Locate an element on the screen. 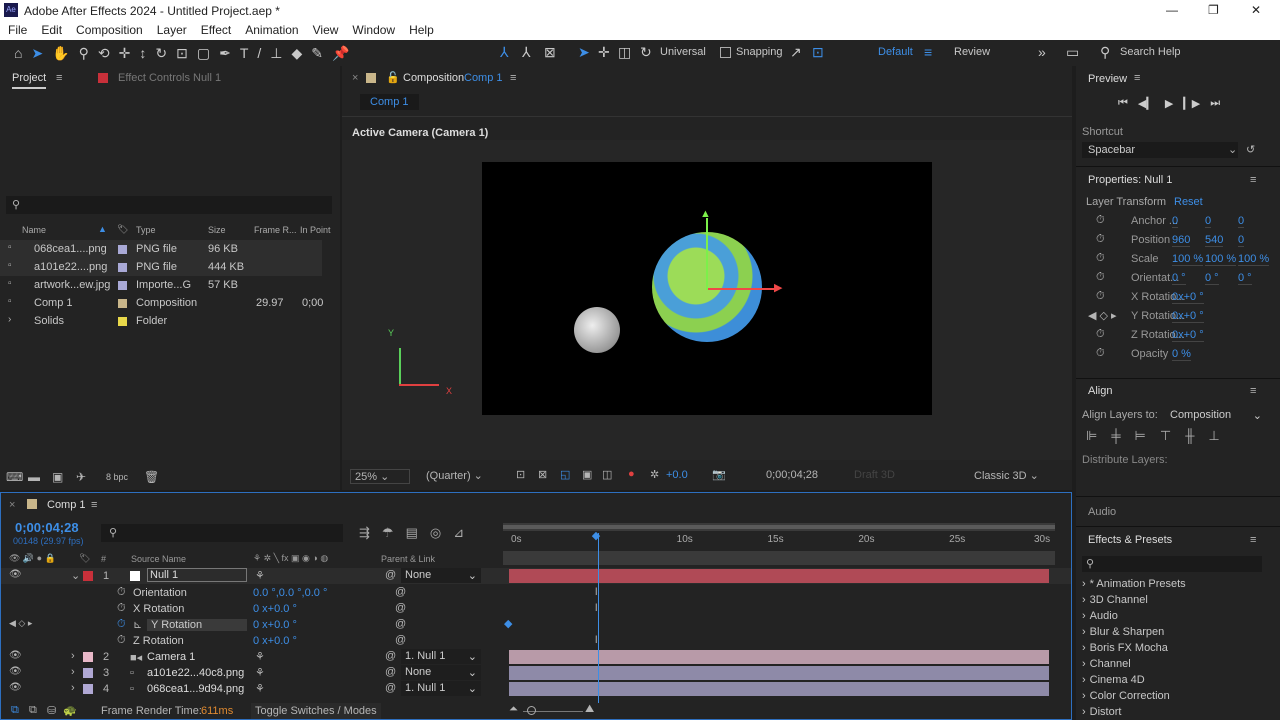 This screenshot has height=720, width=1280. zoom-out-icon: ⏶ is located at coordinates (513, 709).